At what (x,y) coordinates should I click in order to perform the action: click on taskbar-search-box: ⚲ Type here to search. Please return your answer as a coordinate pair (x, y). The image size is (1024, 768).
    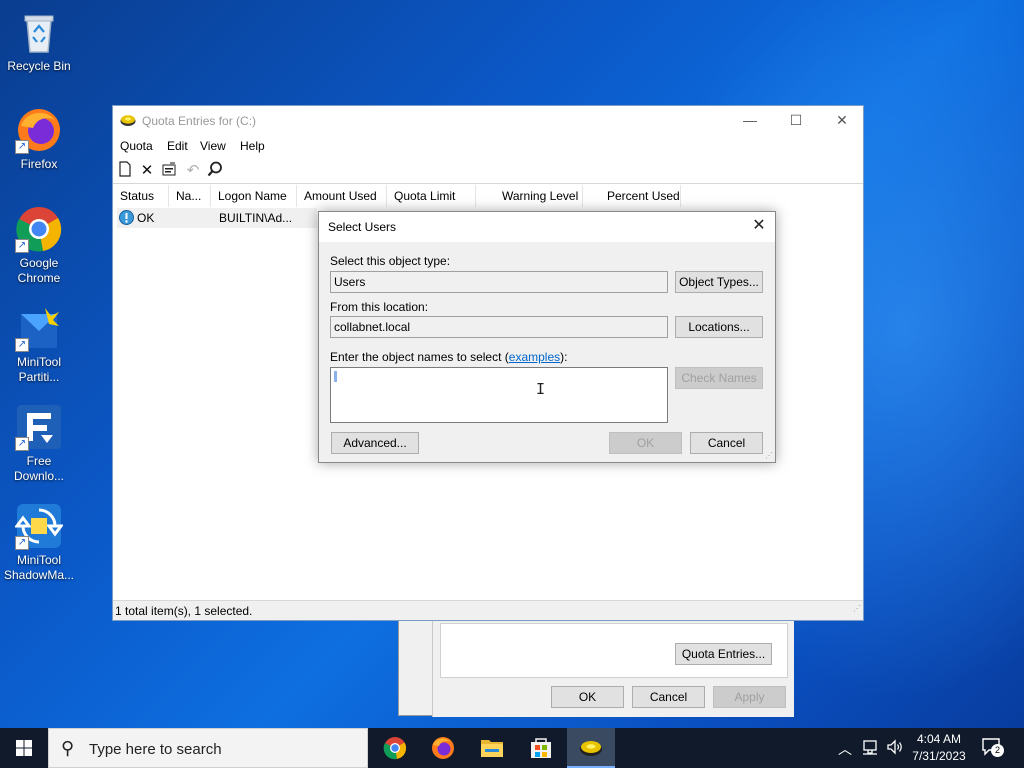
    Looking at the image, I should click on (208, 748).